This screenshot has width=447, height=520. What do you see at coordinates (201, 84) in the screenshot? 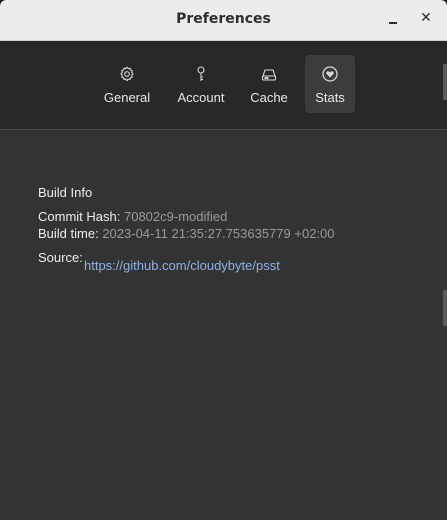
I see `tab-account: Account` at bounding box center [201, 84].